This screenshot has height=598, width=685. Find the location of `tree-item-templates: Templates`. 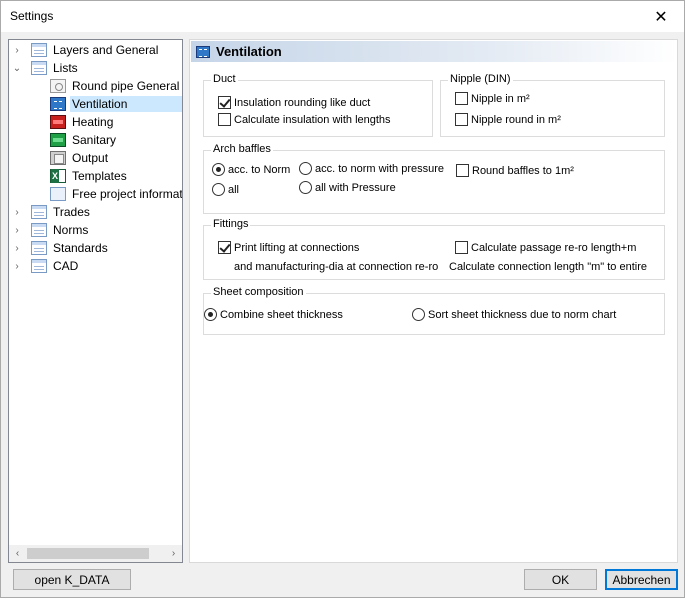

tree-item-templates: Templates is located at coordinates (89, 176).